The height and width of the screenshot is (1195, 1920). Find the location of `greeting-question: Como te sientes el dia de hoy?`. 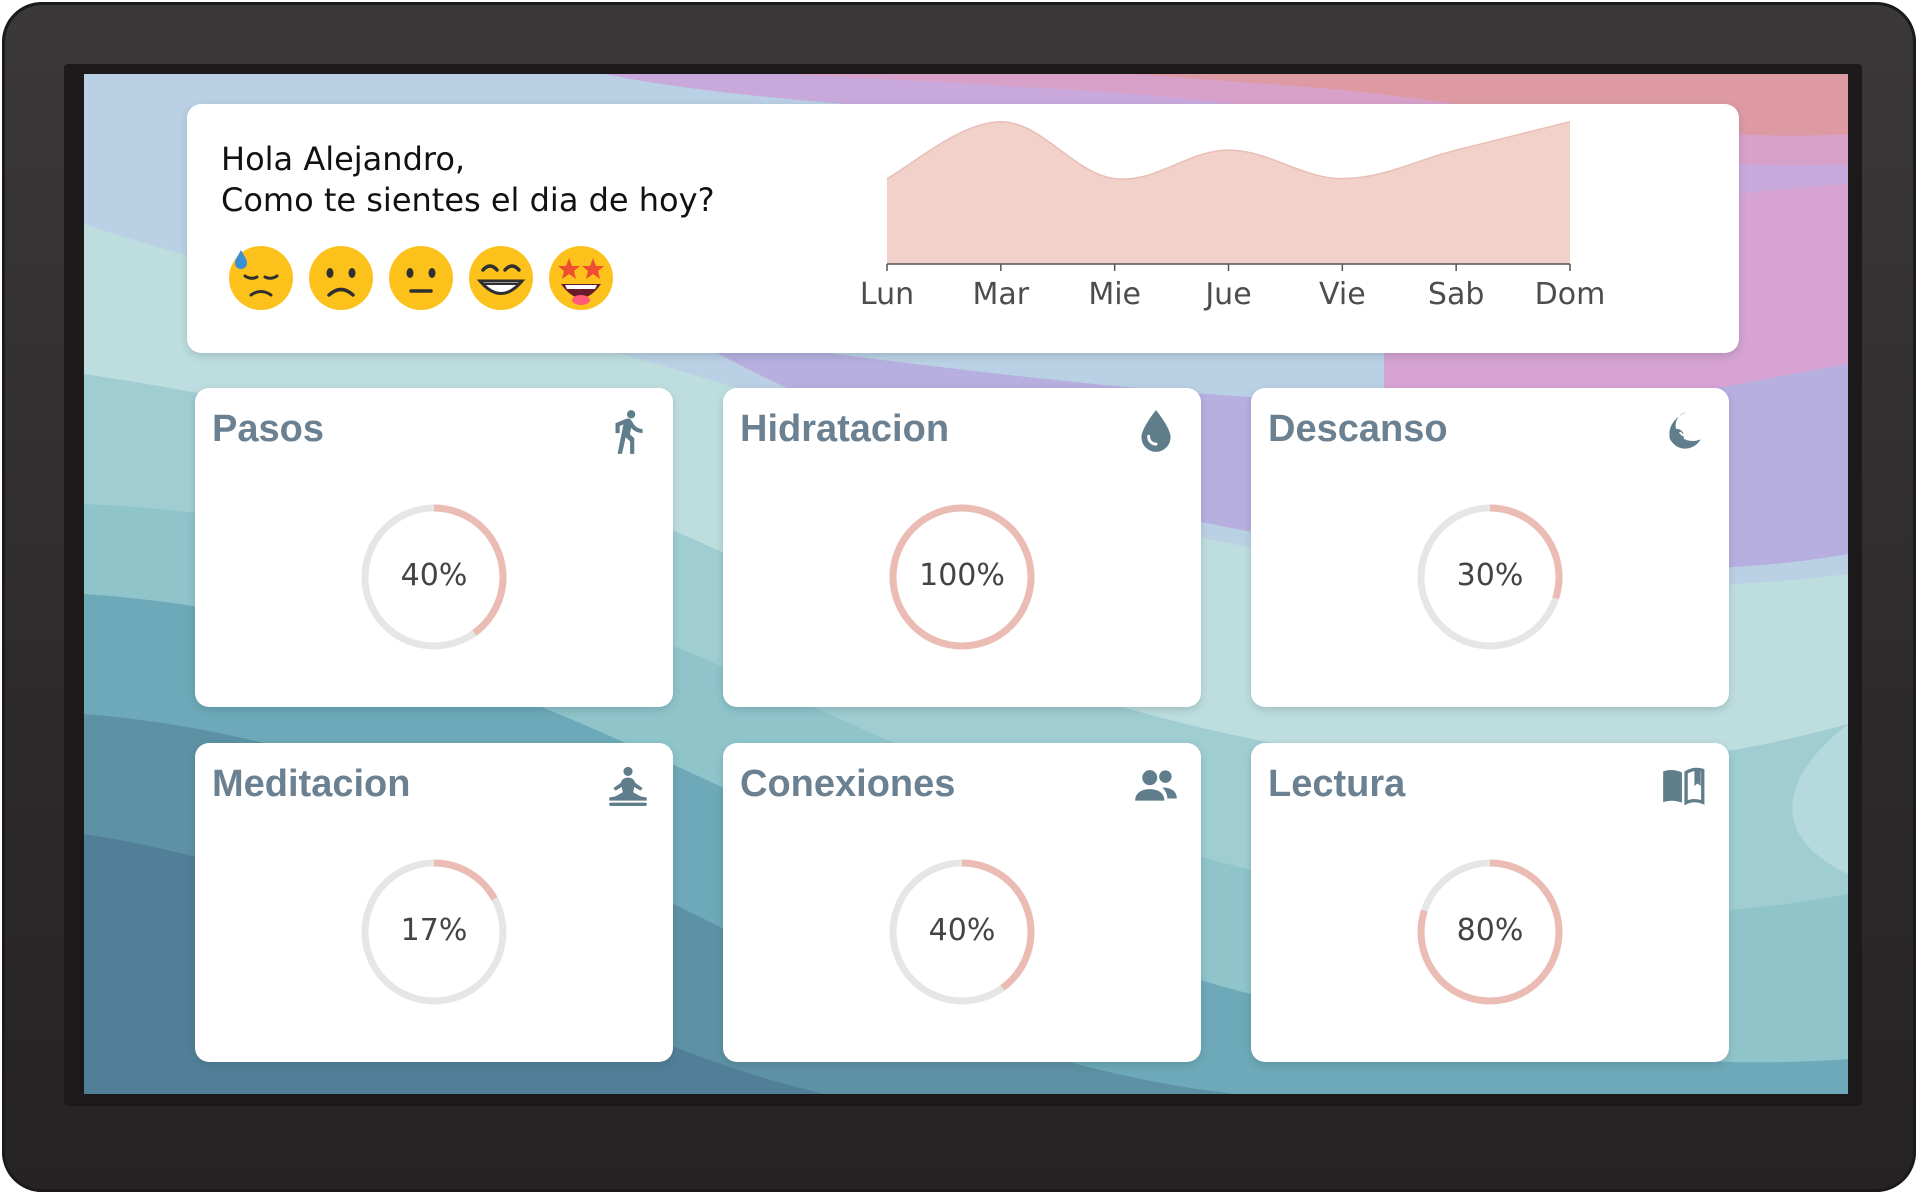

greeting-question: Como te sientes el dia de hoy? is located at coordinates (468, 200).